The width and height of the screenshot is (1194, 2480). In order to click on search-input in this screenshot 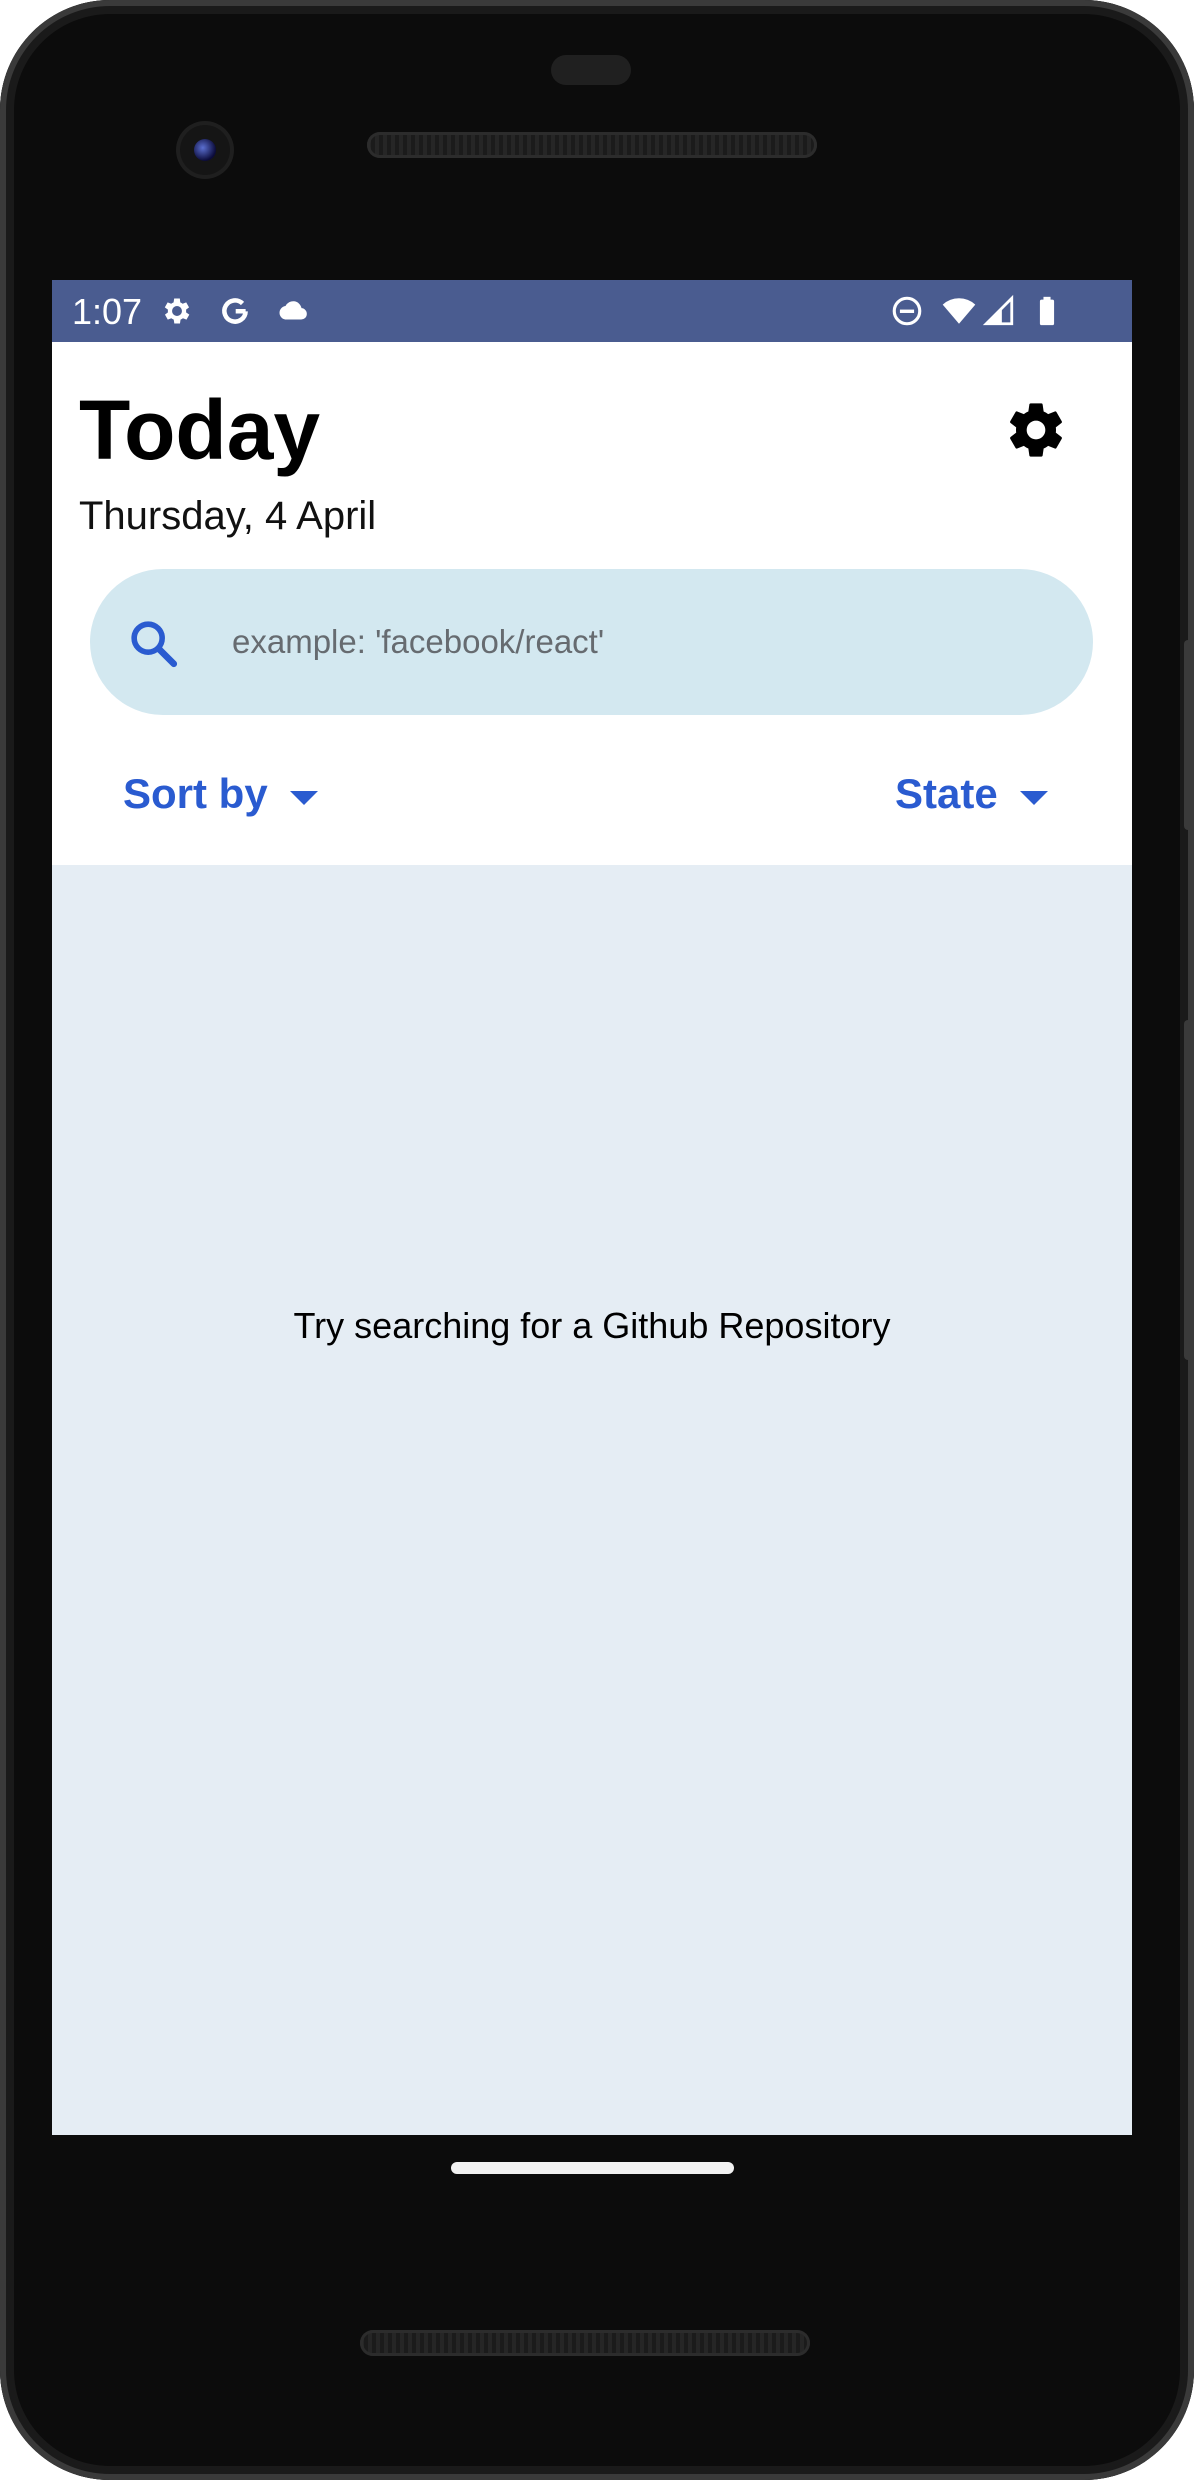, I will do `click(632, 642)`.